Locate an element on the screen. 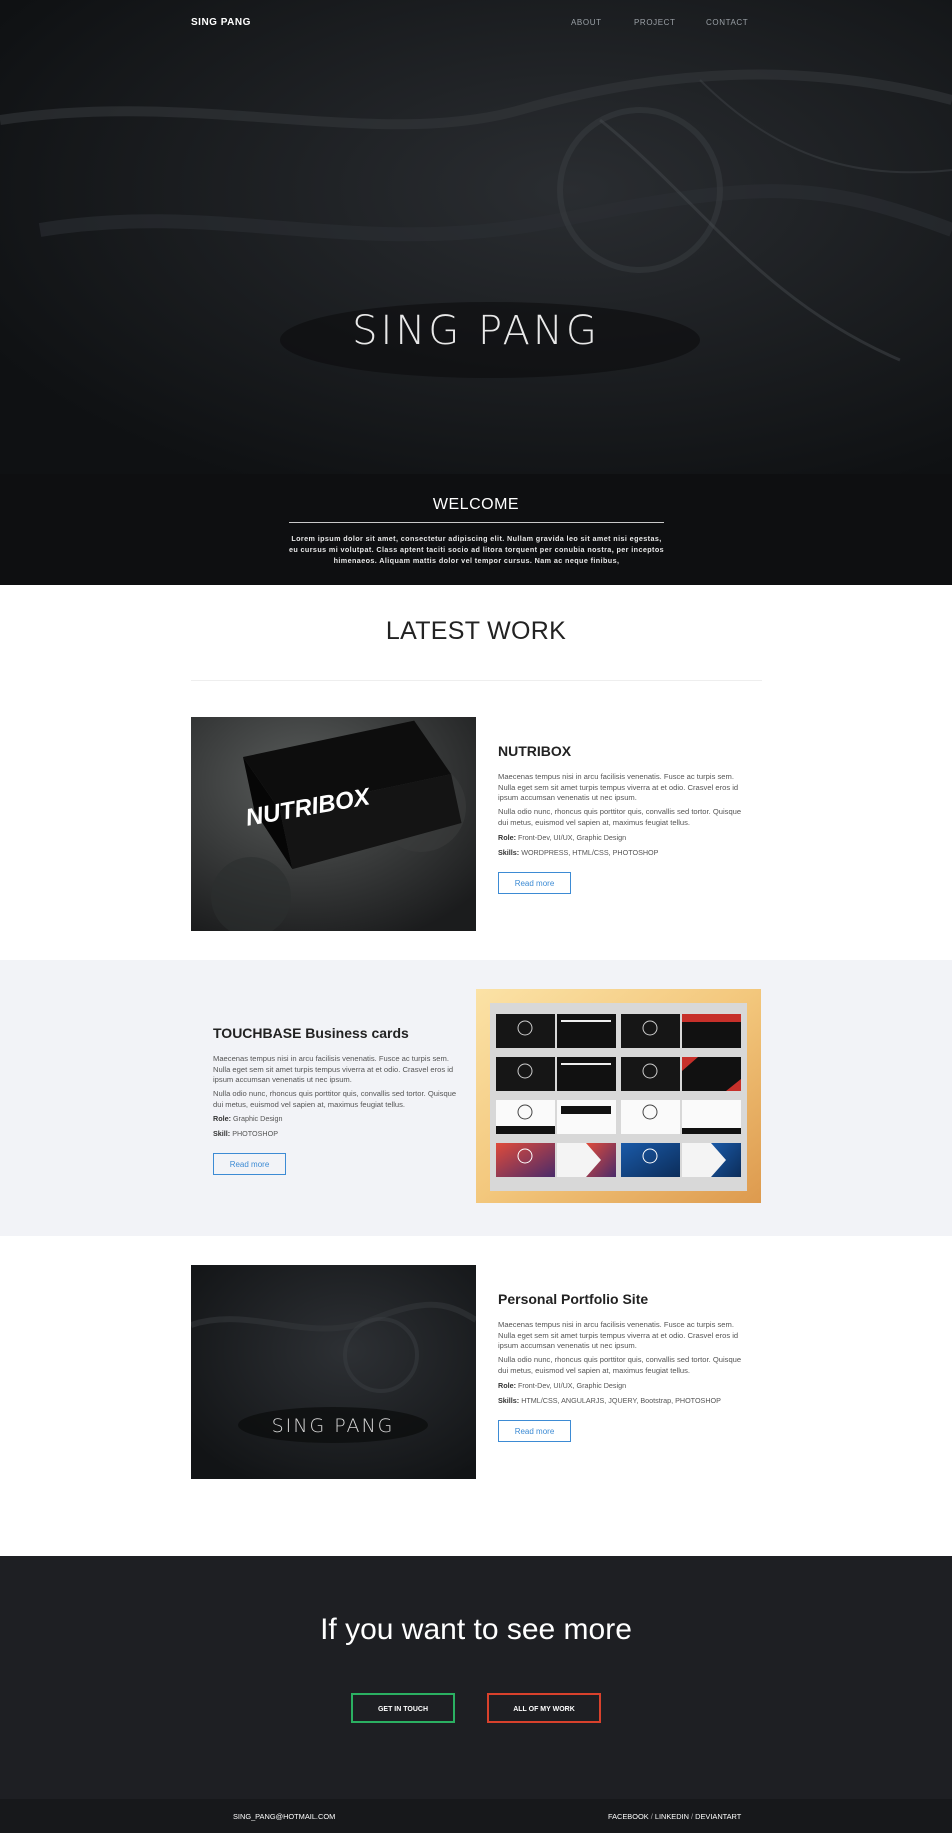 This screenshot has width=952, height=1833. role-value: Graphic Design is located at coordinates (257, 1118).